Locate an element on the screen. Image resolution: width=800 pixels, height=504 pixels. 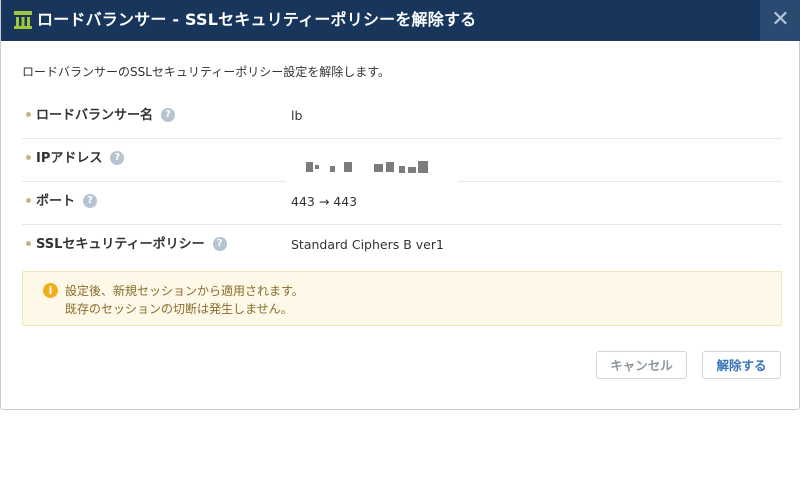
field-label: ロードバランサー名 is located at coordinates (95, 115).